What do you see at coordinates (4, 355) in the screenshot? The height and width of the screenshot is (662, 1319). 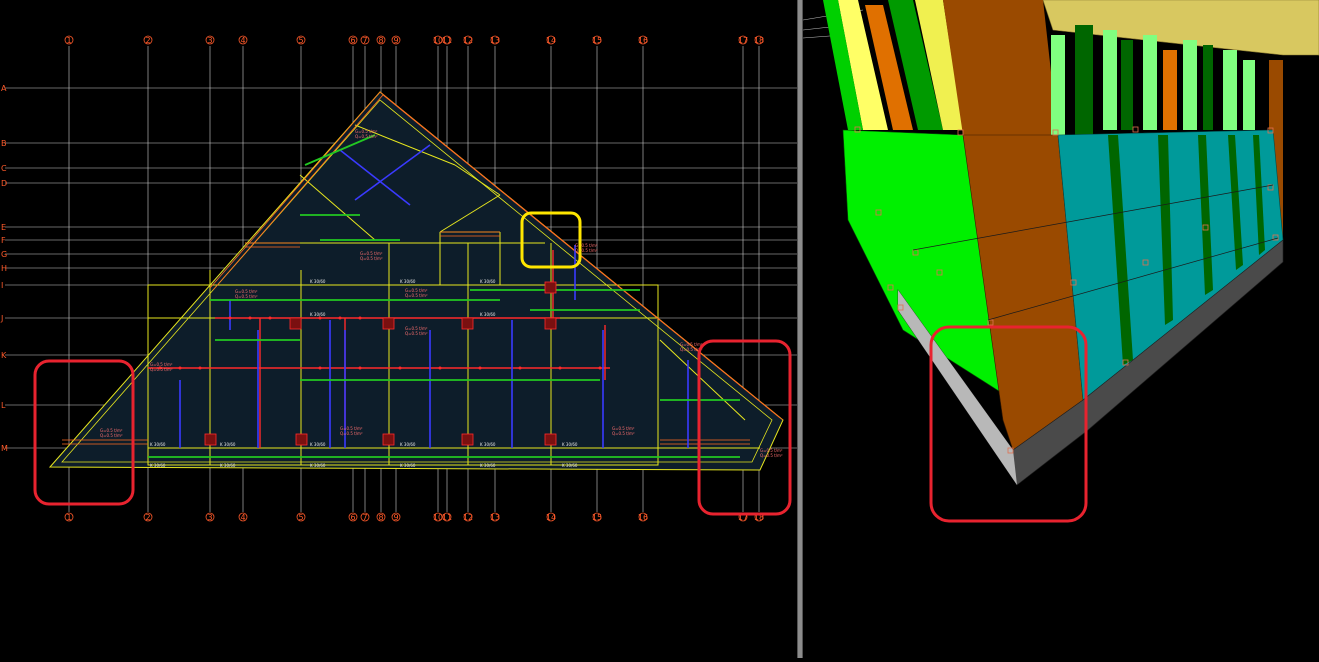 I see `row-k-label: K` at bounding box center [4, 355].